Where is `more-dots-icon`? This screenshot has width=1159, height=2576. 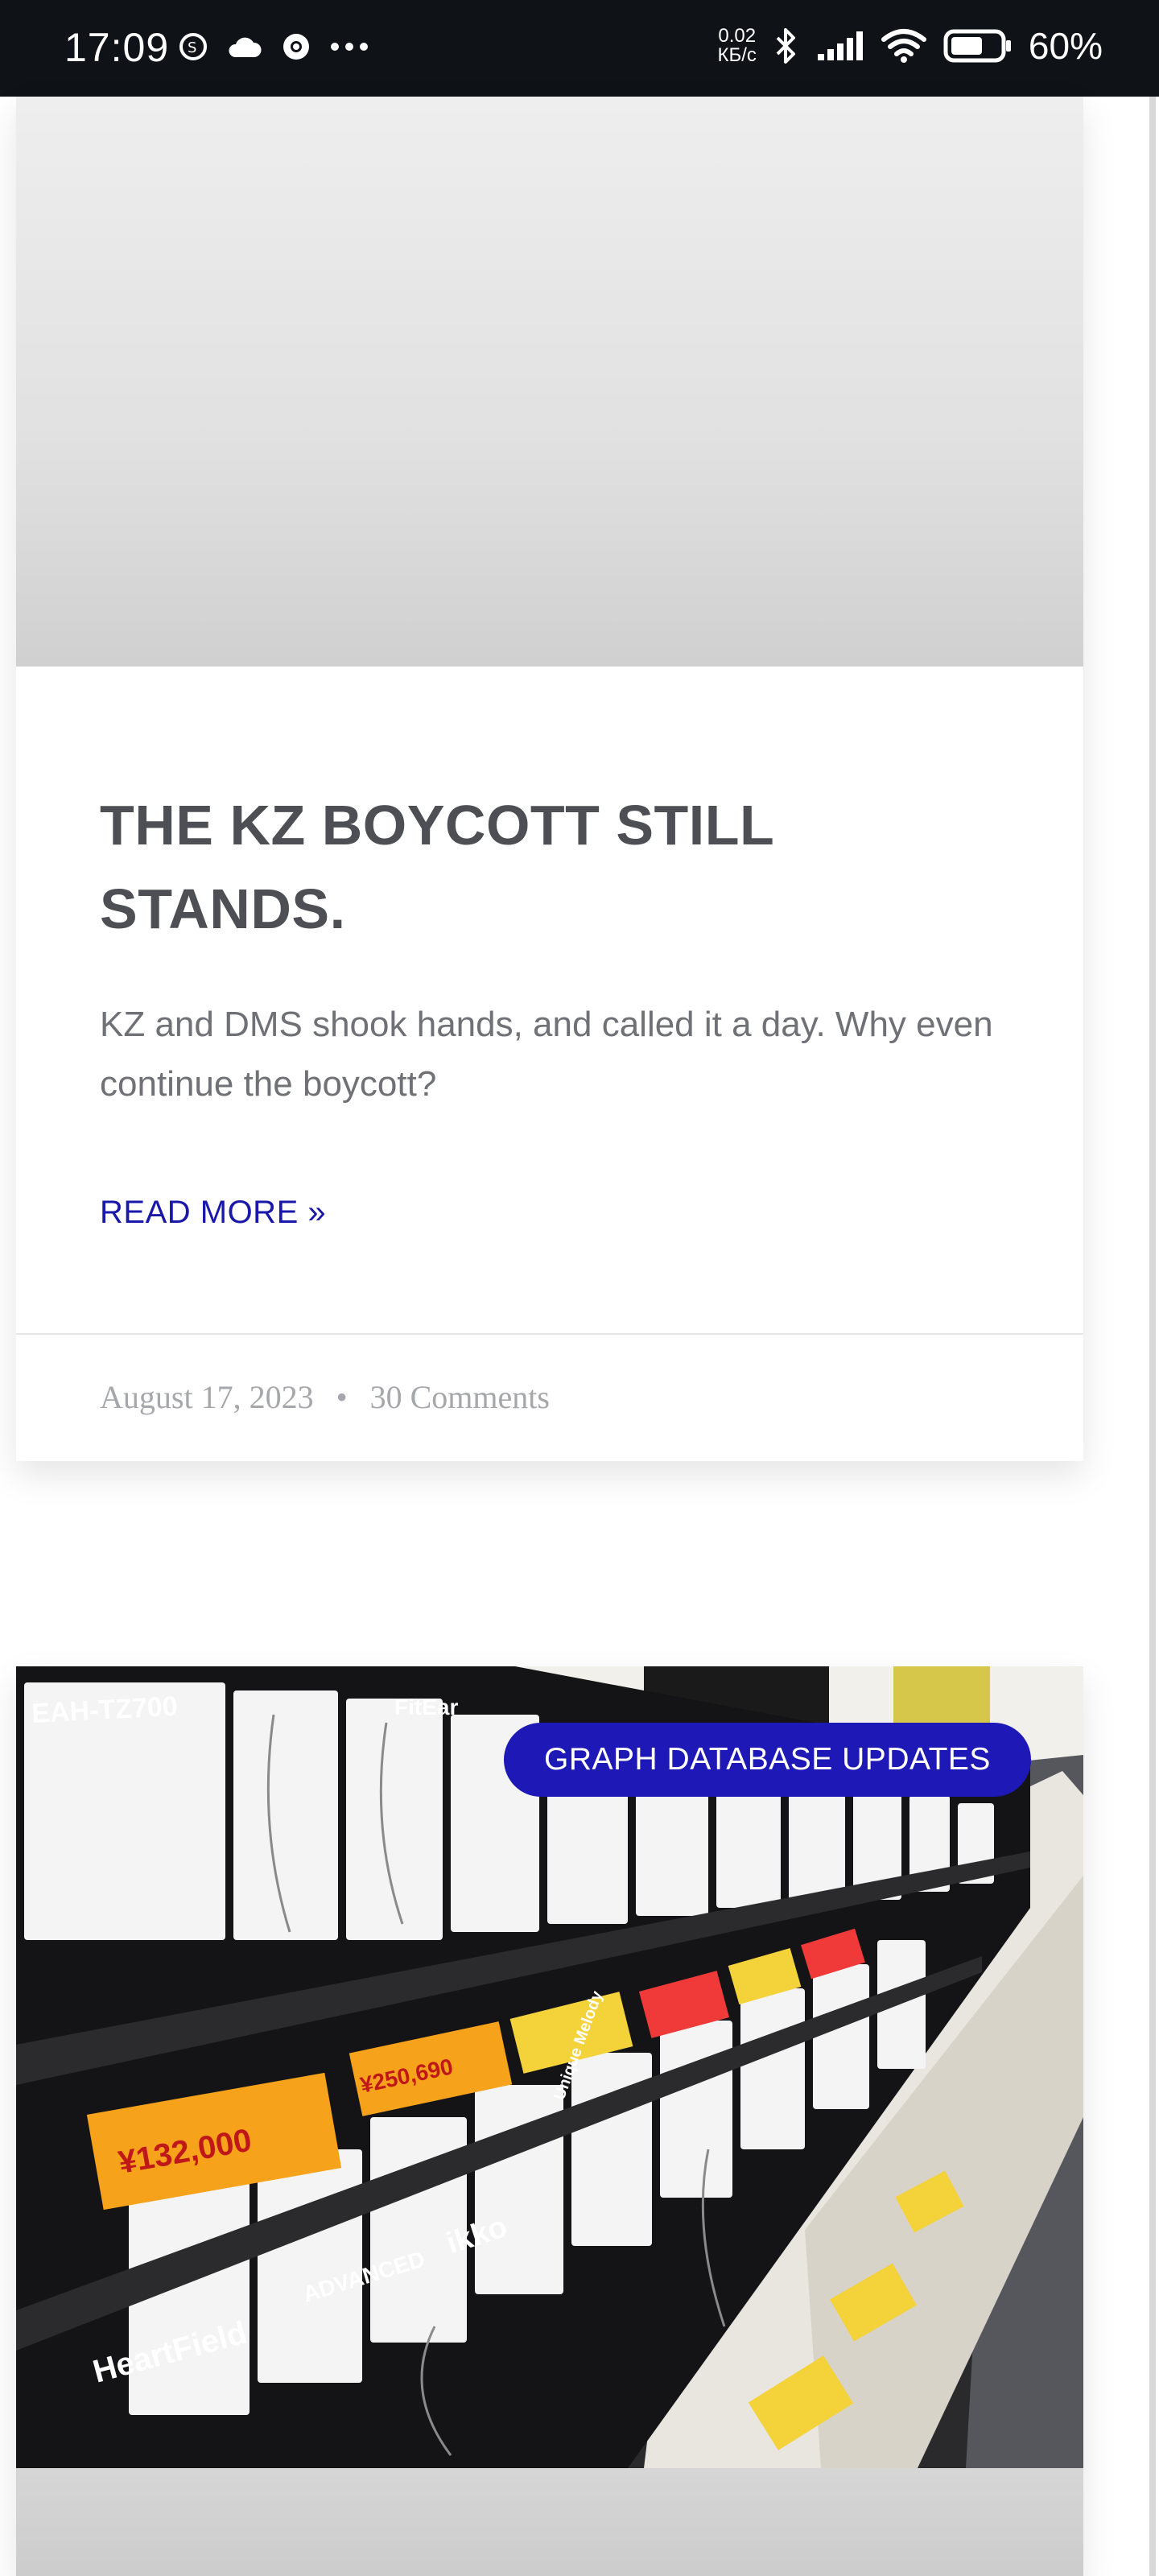 more-dots-icon is located at coordinates (349, 47).